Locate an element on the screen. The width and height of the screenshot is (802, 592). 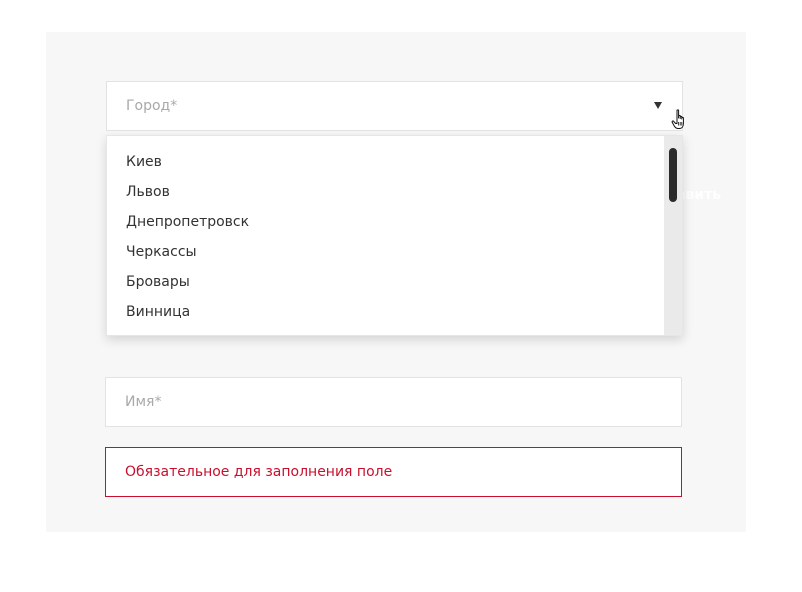
city-option: Винница is located at coordinates (158, 312).